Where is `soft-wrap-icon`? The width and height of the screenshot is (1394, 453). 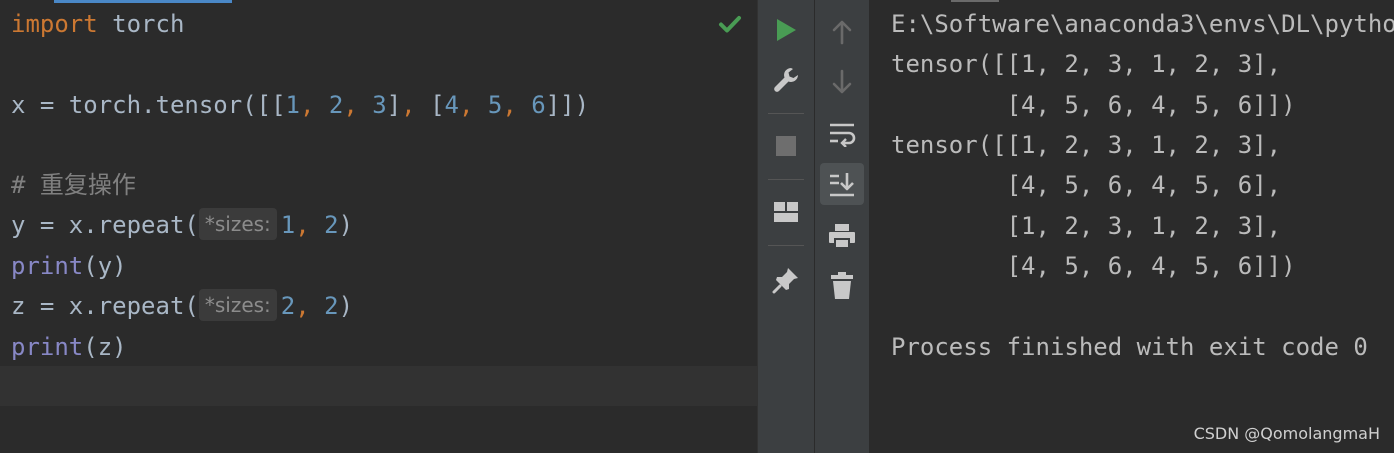 soft-wrap-icon is located at coordinates (843, 135).